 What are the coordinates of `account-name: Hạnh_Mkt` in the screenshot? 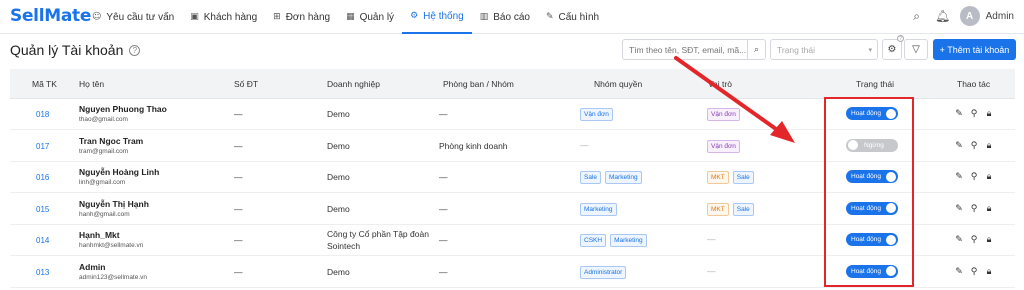 It's located at (99, 235).